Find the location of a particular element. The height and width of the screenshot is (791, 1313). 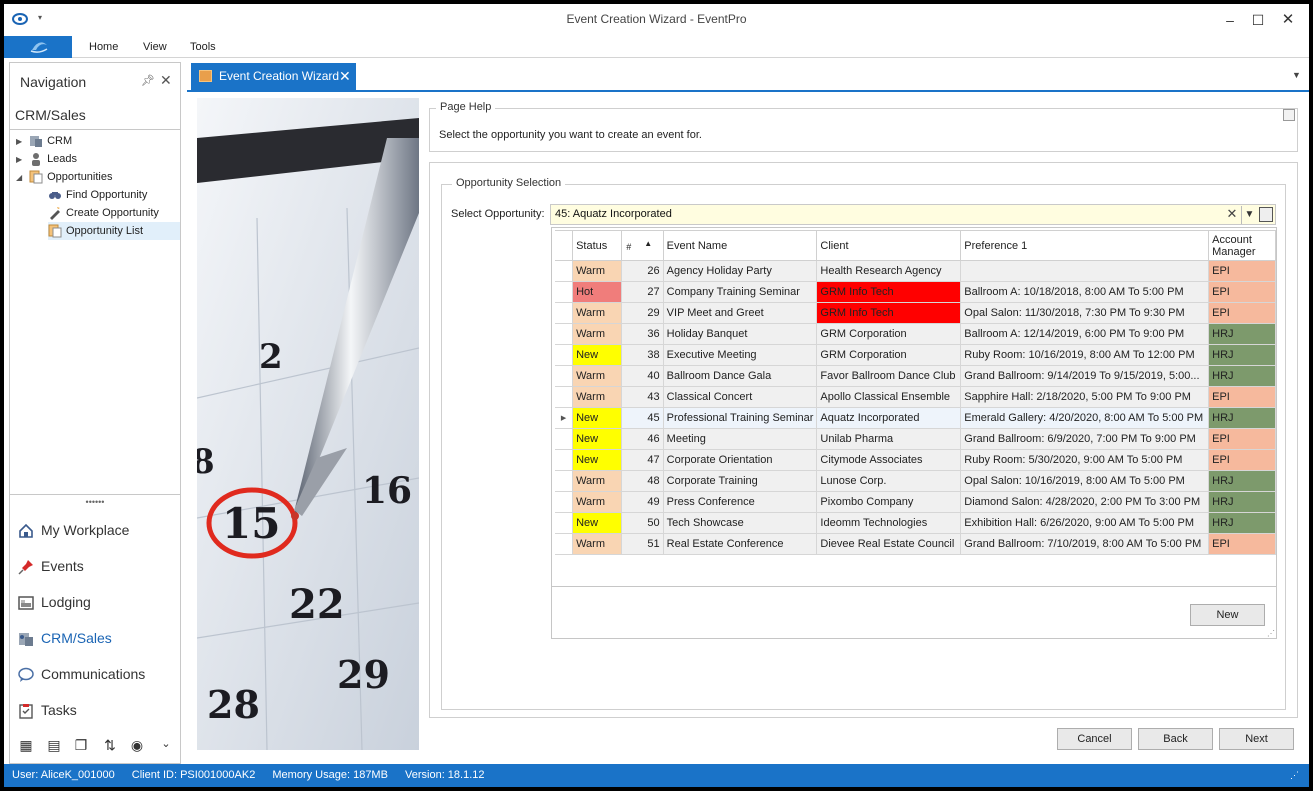

file-menu-button is located at coordinates (38, 47).